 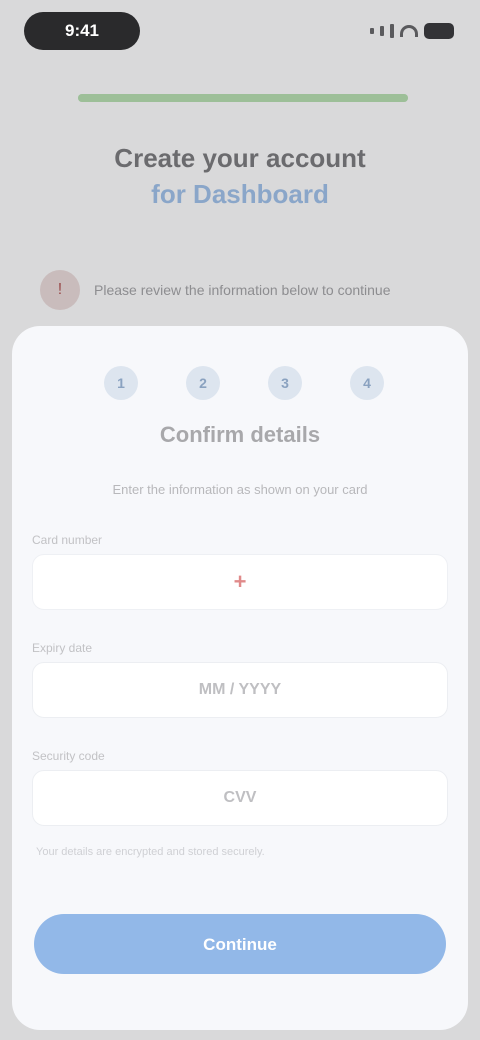 What do you see at coordinates (244, 383) in the screenshot?
I see `step-indicator: 1 2 3 4` at bounding box center [244, 383].